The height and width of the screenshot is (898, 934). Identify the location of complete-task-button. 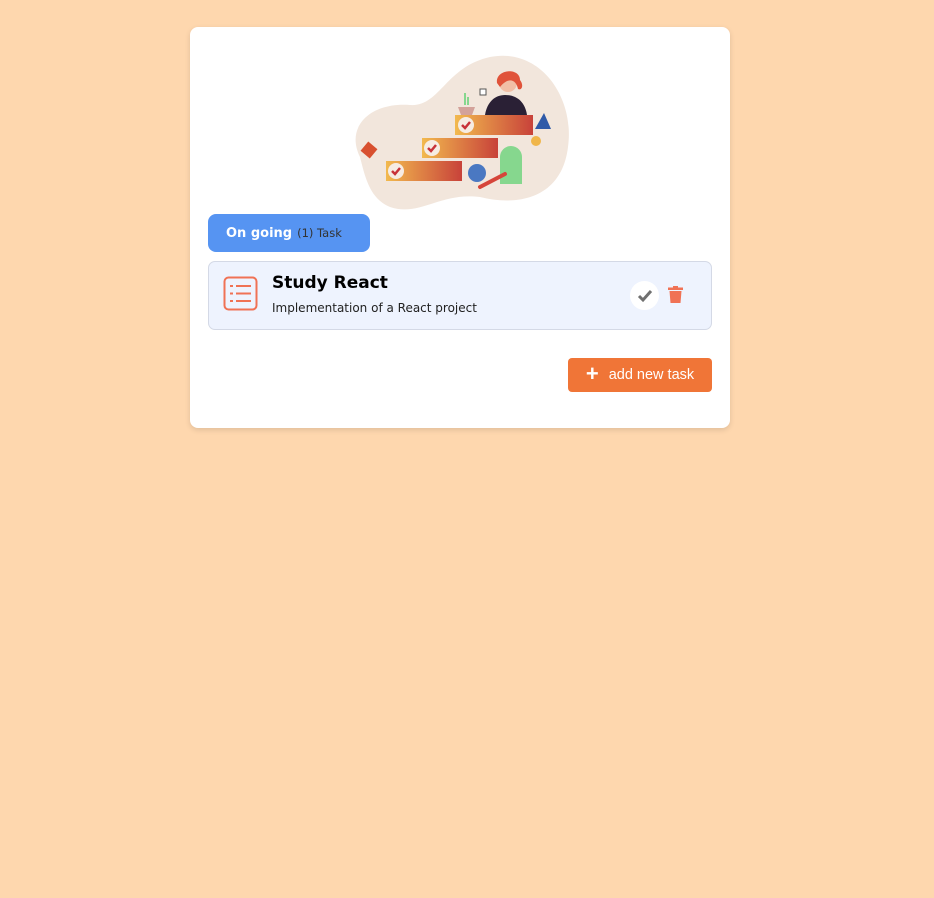
(644, 295).